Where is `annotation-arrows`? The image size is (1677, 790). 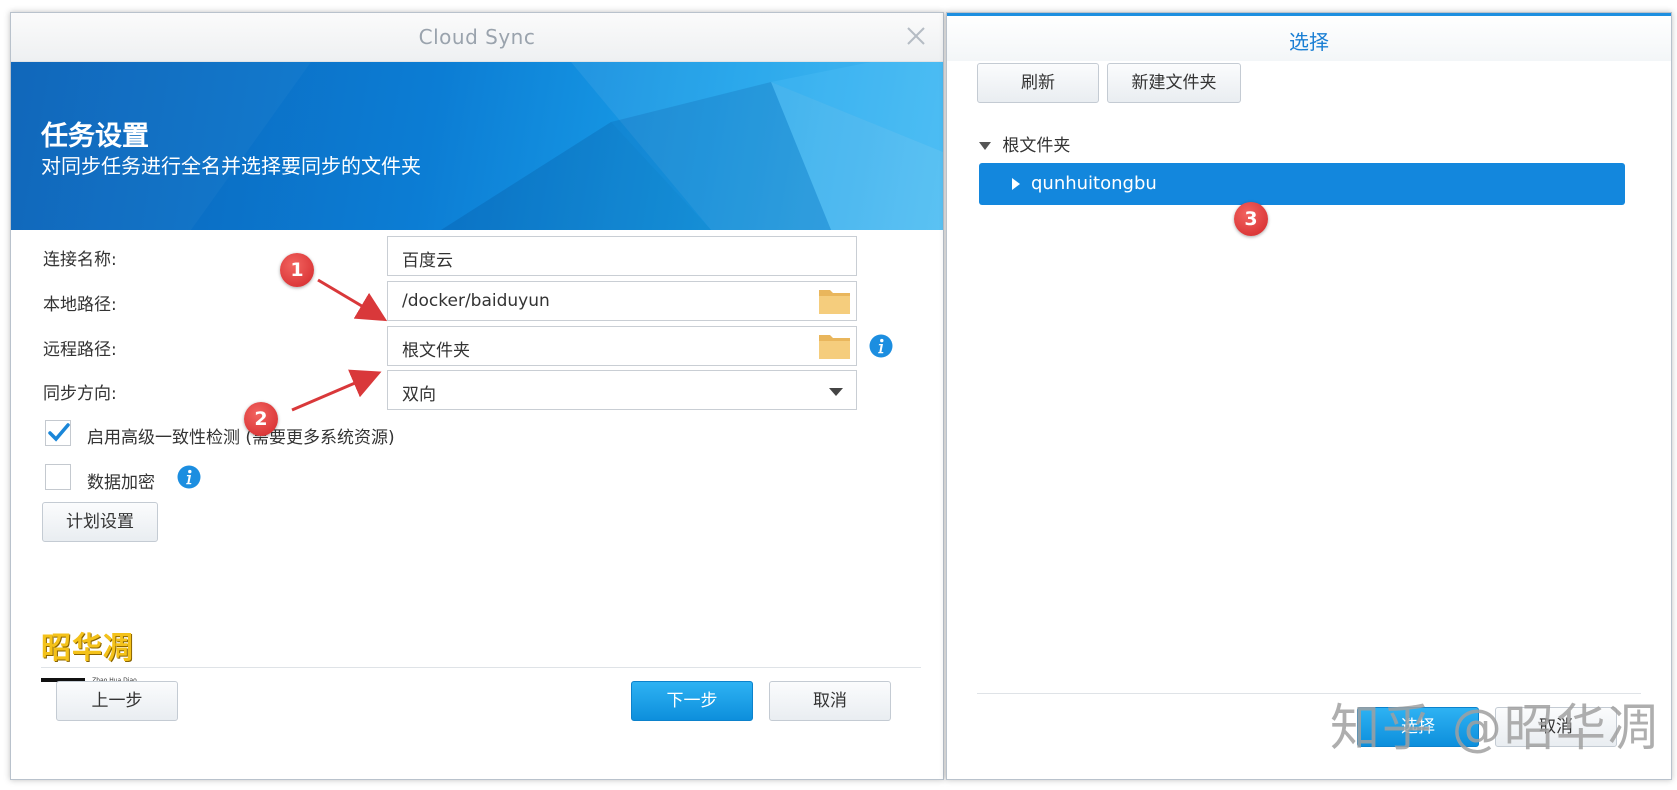 annotation-arrows is located at coordinates (339, 345).